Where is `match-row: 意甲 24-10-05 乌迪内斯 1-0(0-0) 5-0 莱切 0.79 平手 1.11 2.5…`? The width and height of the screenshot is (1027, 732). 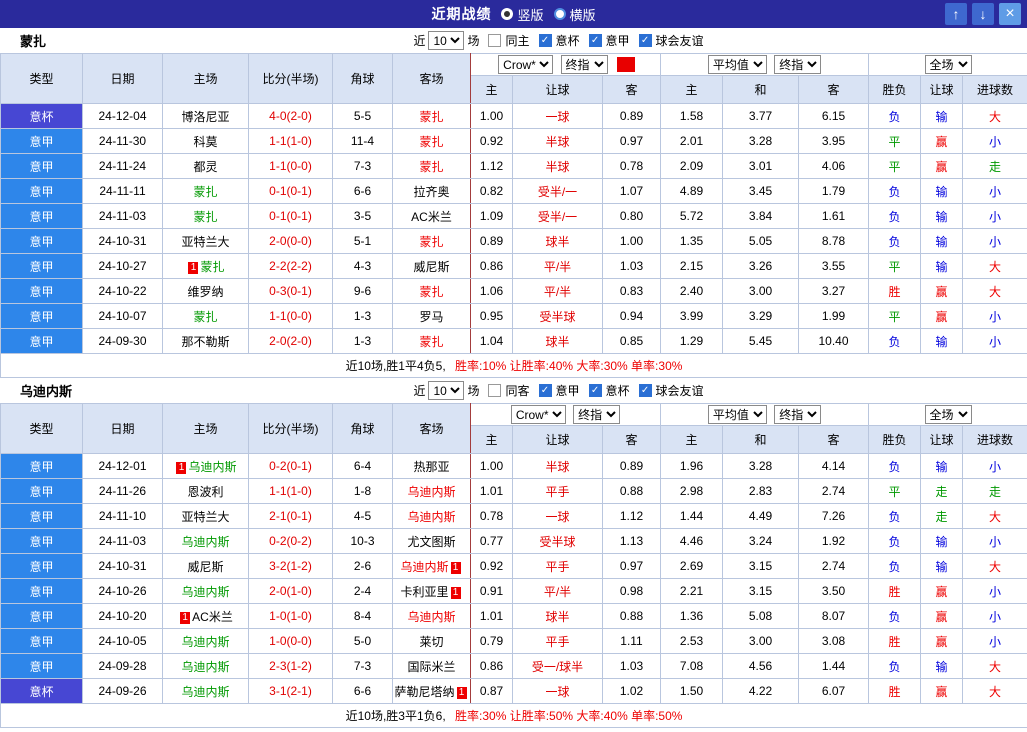
match-row: 意甲 24-10-05 乌迪内斯 1-0(0-0) 5-0 莱切 0.79 平手 1.11 2.5… is located at coordinates (513, 641).